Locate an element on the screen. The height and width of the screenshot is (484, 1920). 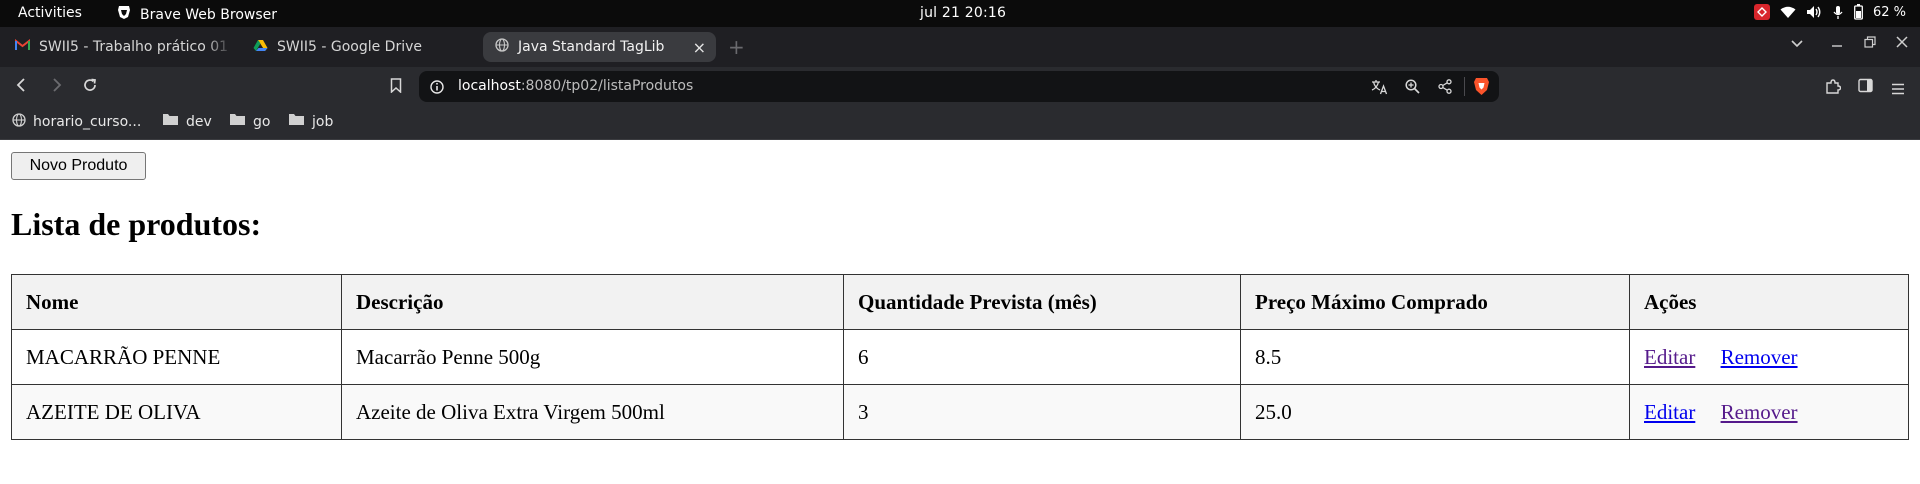
app-name: Brave Web Browser is located at coordinates (208, 14).